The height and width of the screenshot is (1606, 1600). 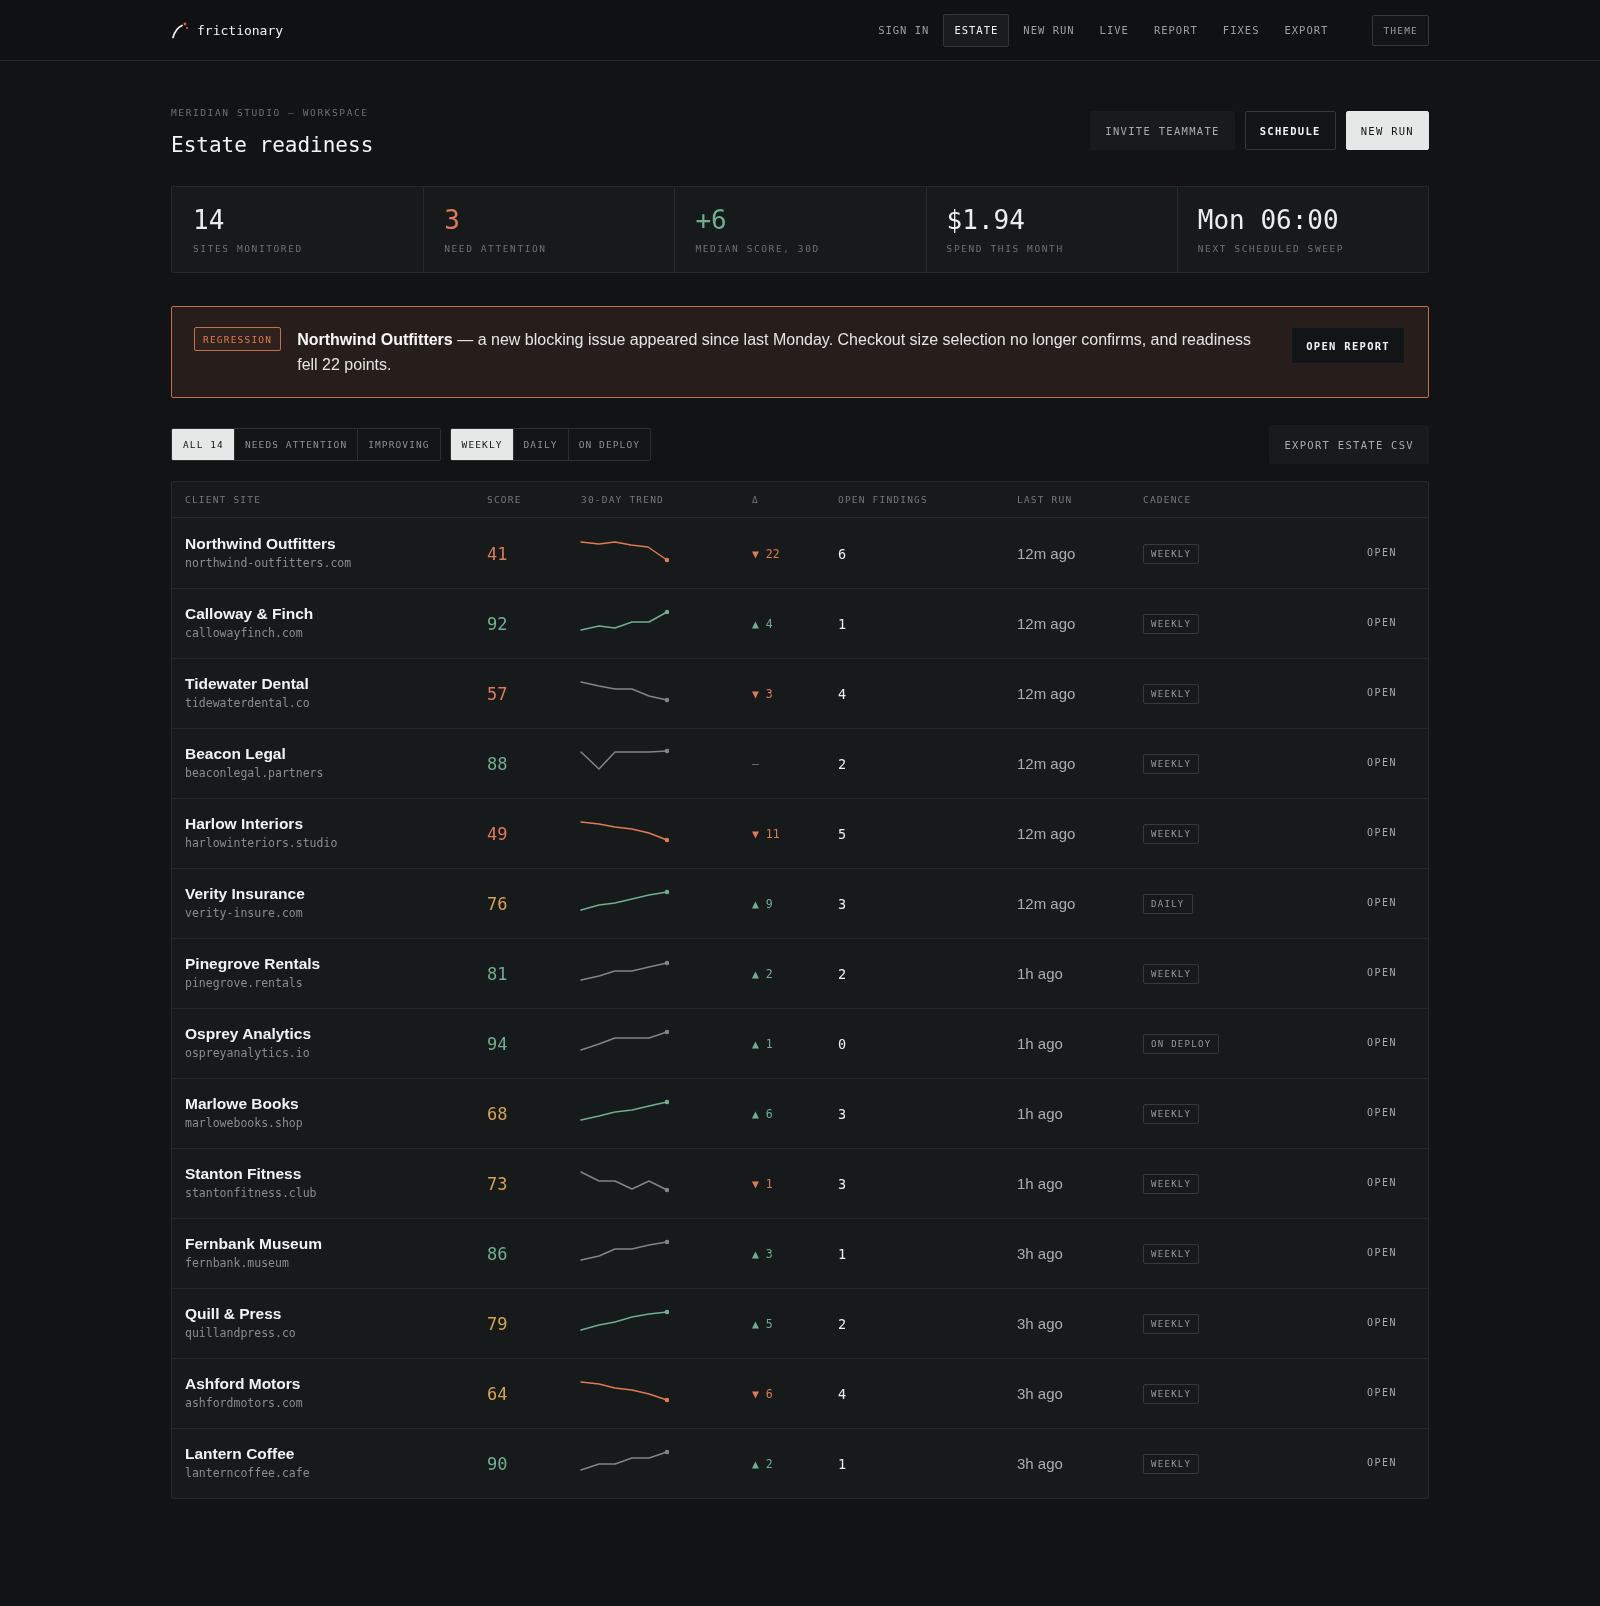 What do you see at coordinates (762, 1043) in the screenshot?
I see `delta-value: ▲ 1` at bounding box center [762, 1043].